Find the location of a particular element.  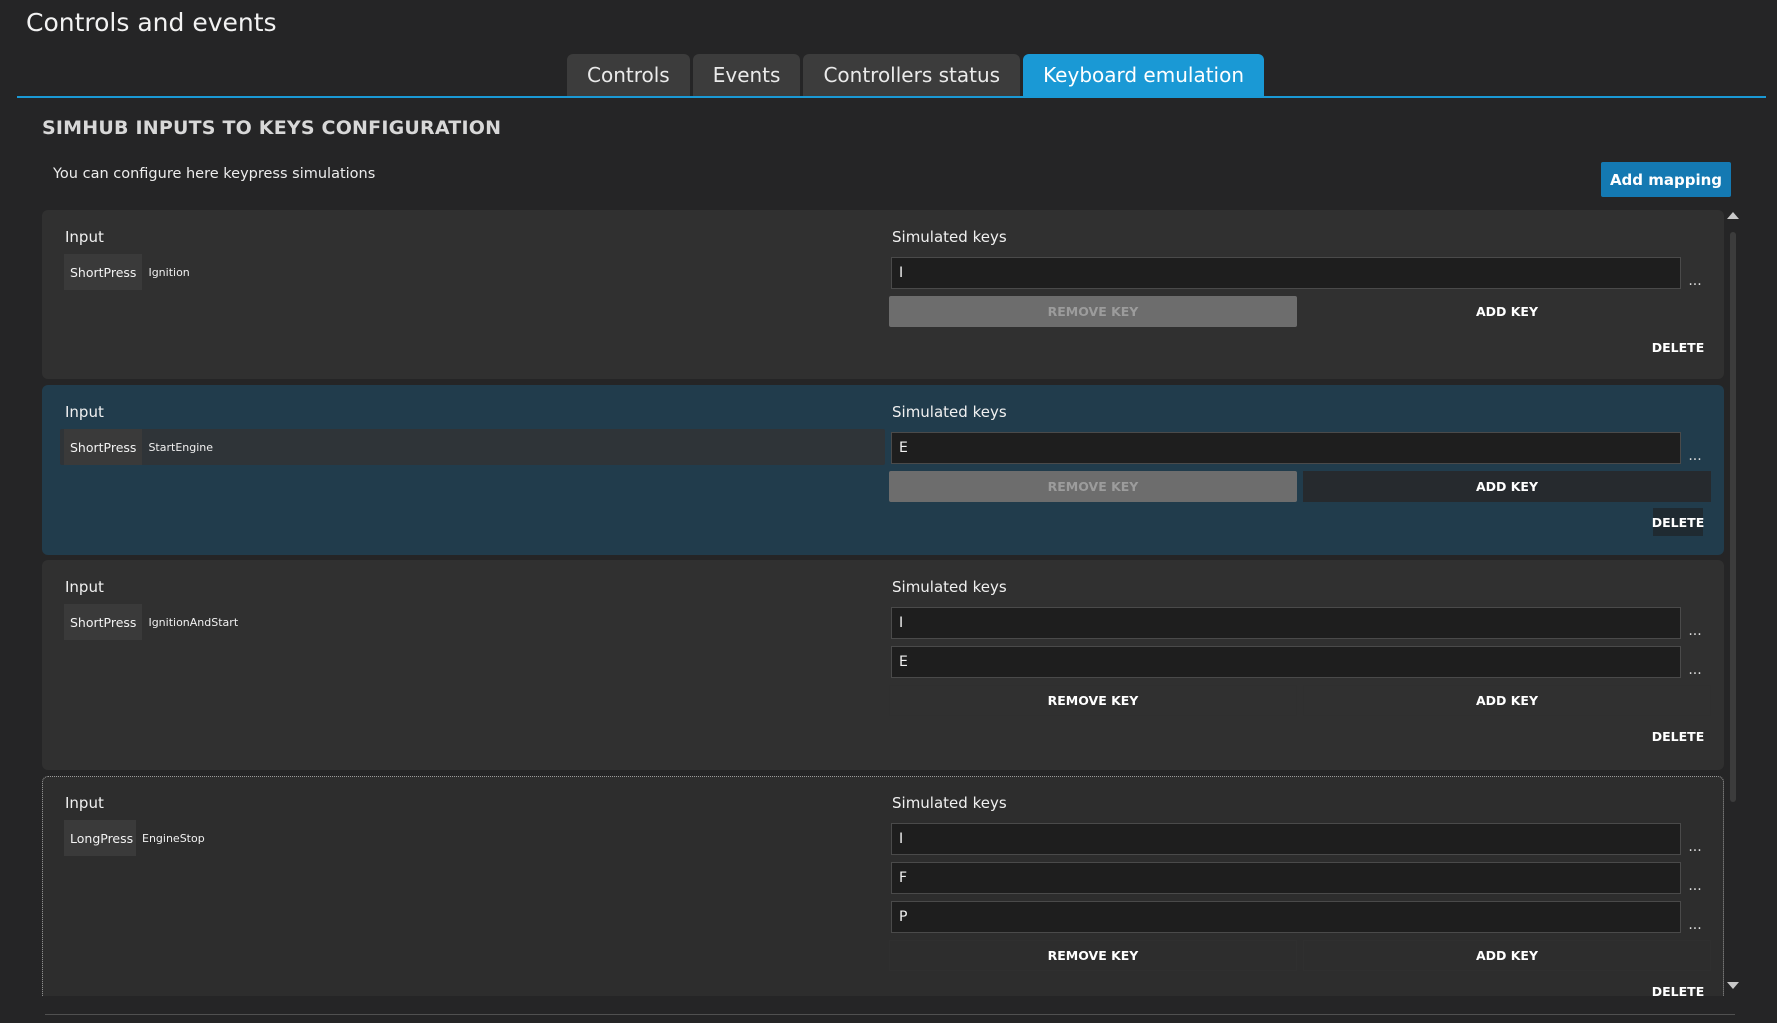

input-chip: ShortPress IgnitionAndStart is located at coordinates (151, 622).